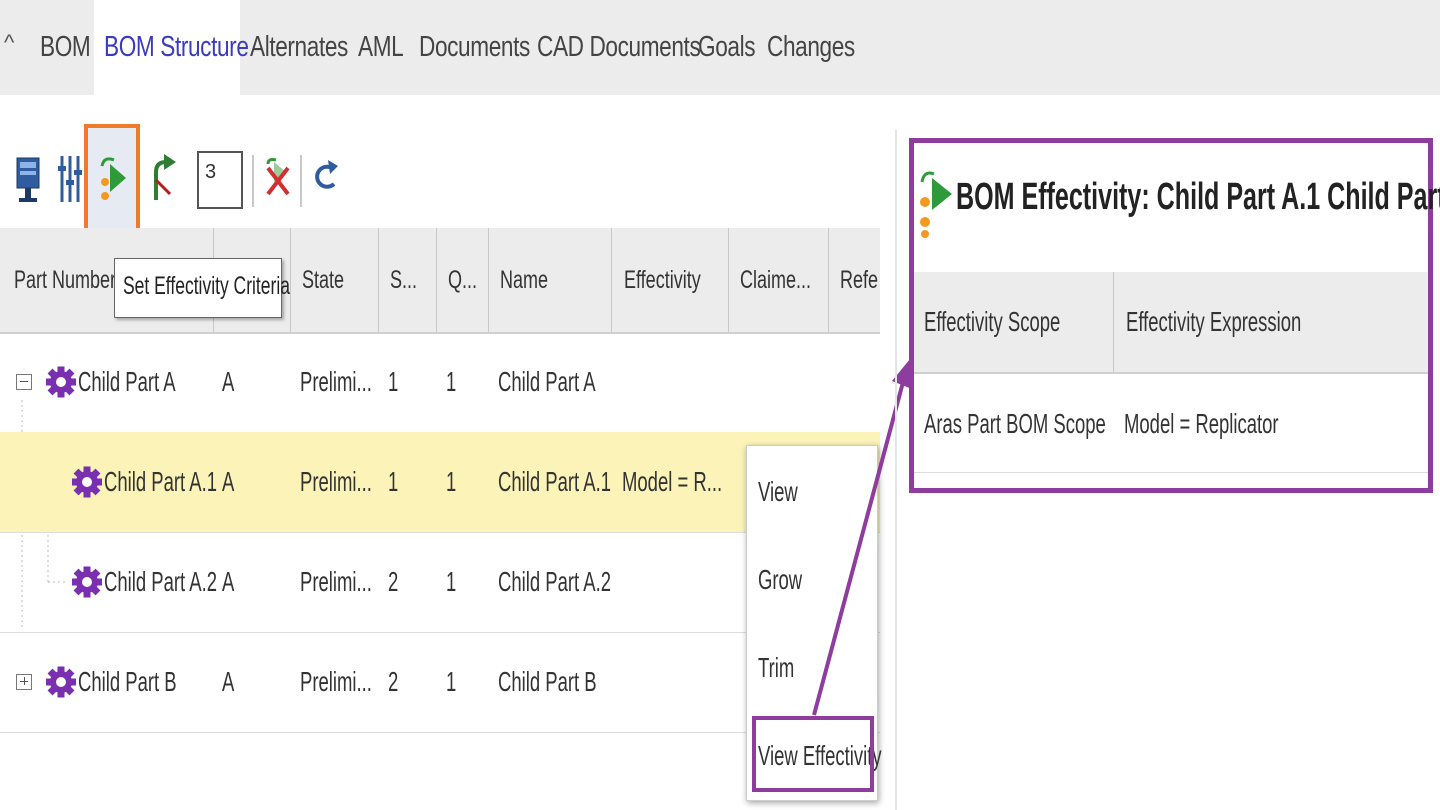 The width and height of the screenshot is (1440, 810). I want to click on view-effectivity-highlight, so click(813, 754).